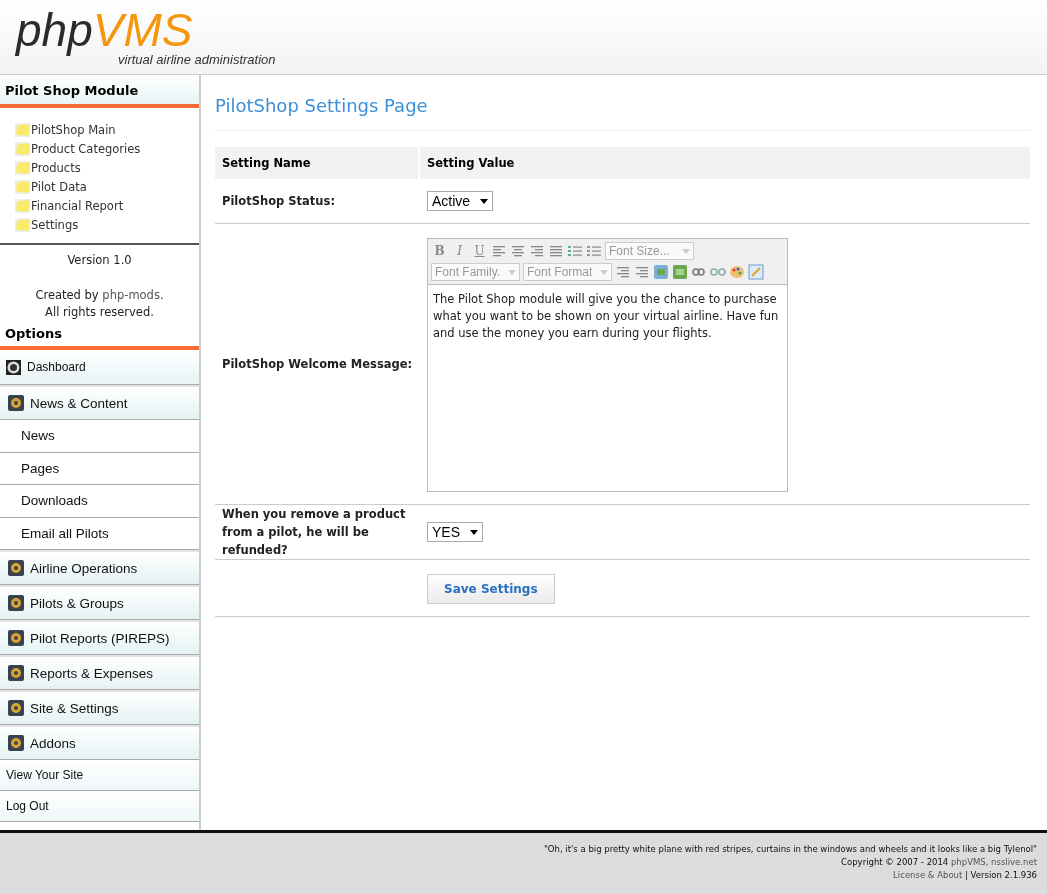 Image resolution: width=1047 pixels, height=894 pixels. What do you see at coordinates (1011, 862) in the screenshot?
I see `site-link: , nsslive.net` at bounding box center [1011, 862].